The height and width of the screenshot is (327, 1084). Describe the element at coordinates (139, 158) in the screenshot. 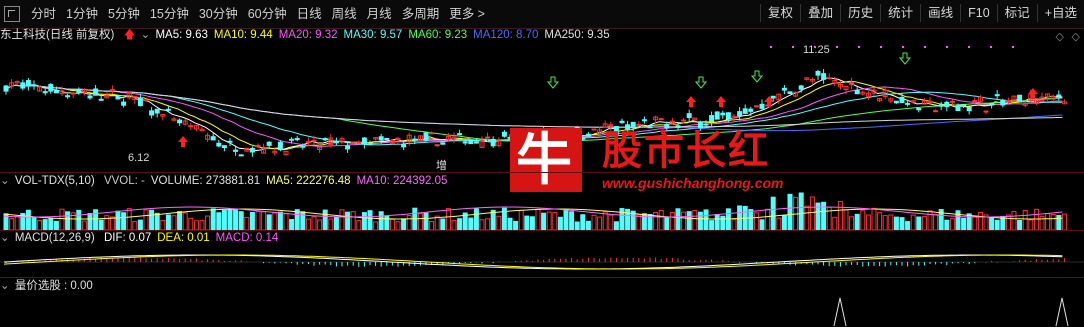

I see `low-price-label: 6.12` at that location.